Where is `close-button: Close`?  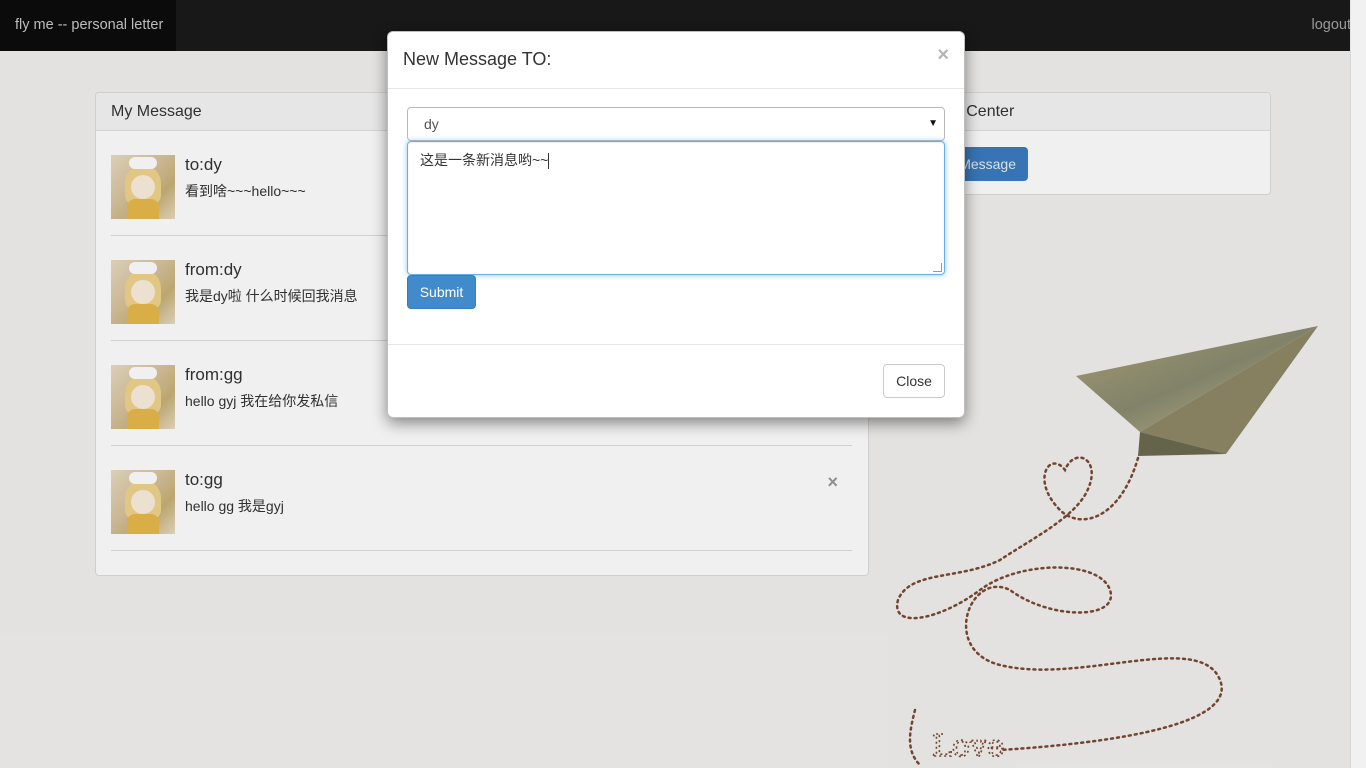
close-button: Close is located at coordinates (914, 381).